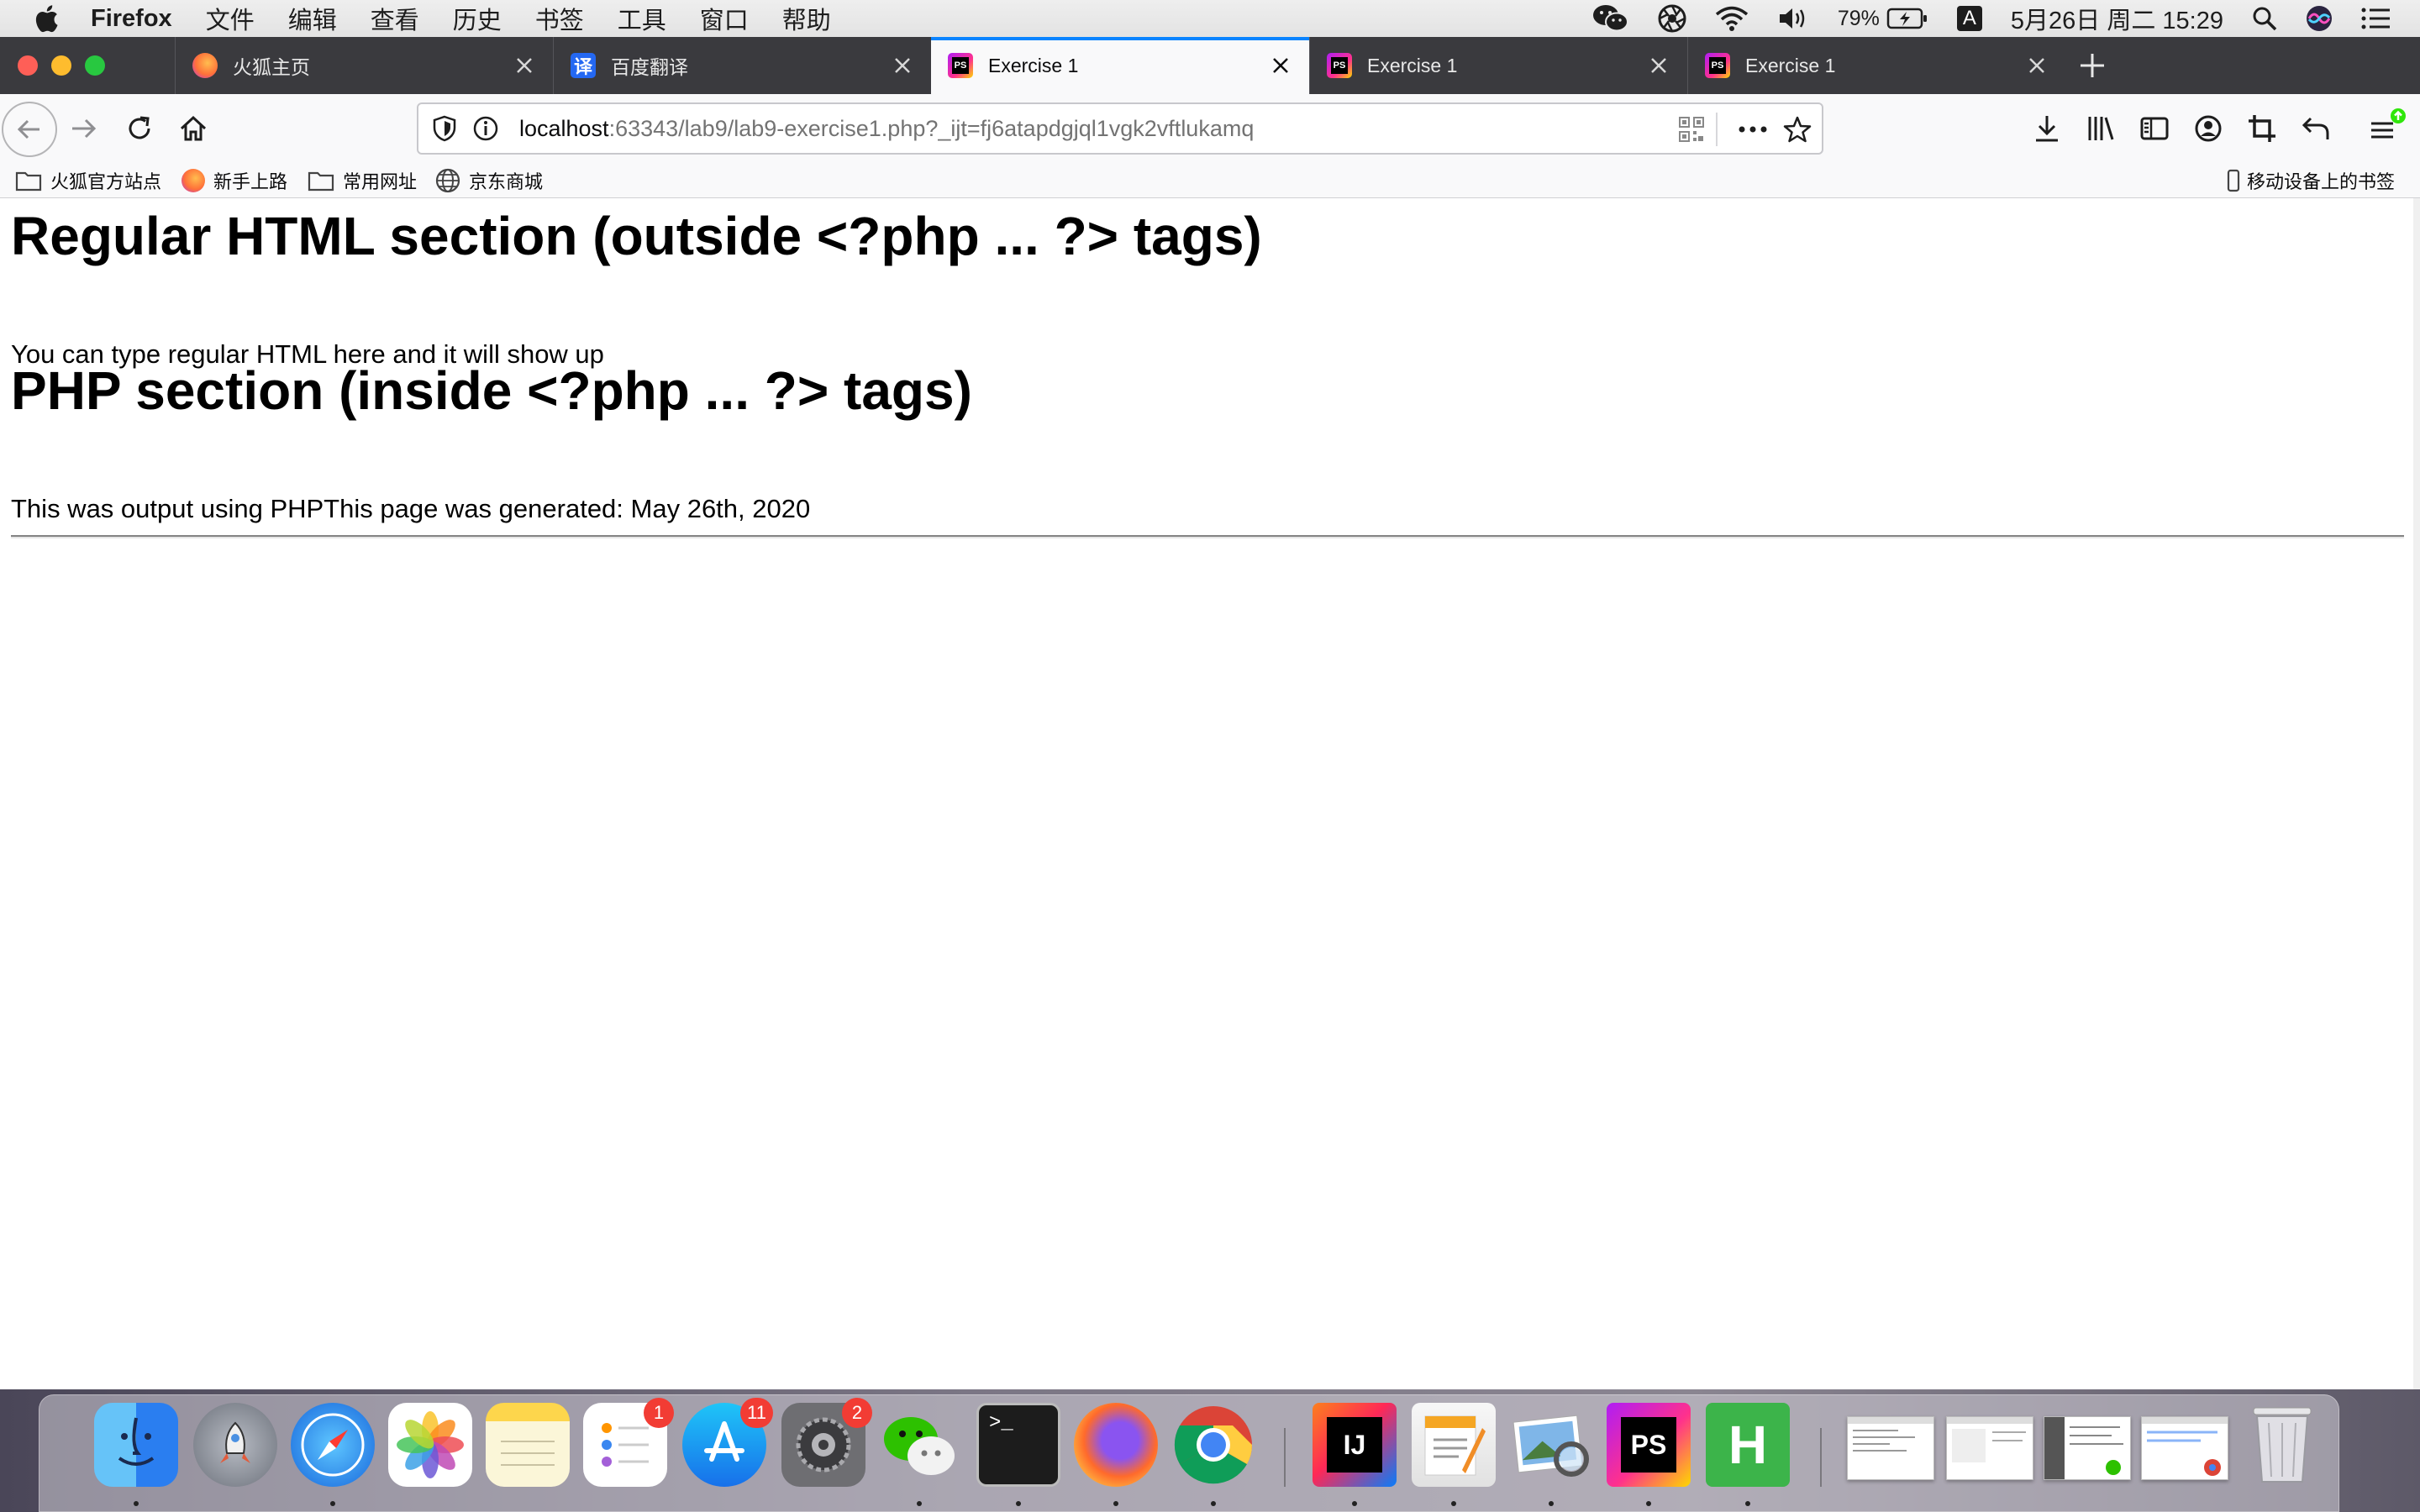  I want to click on tab-title: 百度翻译, so click(649, 67).